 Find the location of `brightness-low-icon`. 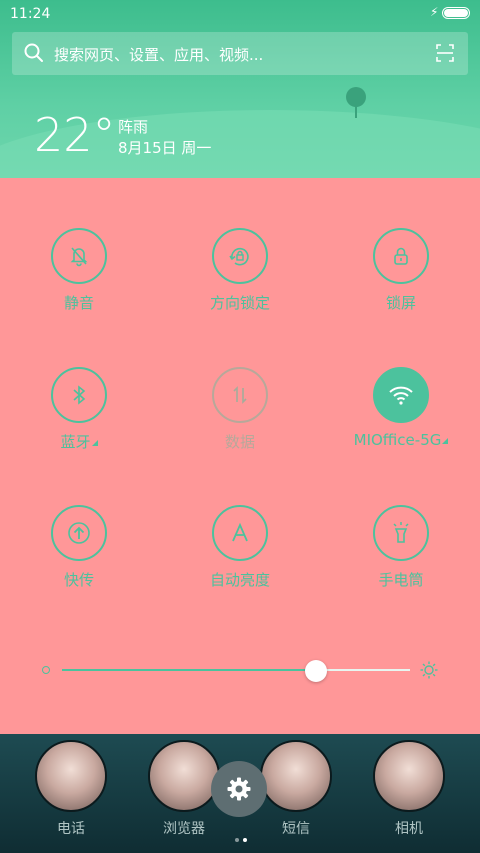

brightness-low-icon is located at coordinates (46, 670).